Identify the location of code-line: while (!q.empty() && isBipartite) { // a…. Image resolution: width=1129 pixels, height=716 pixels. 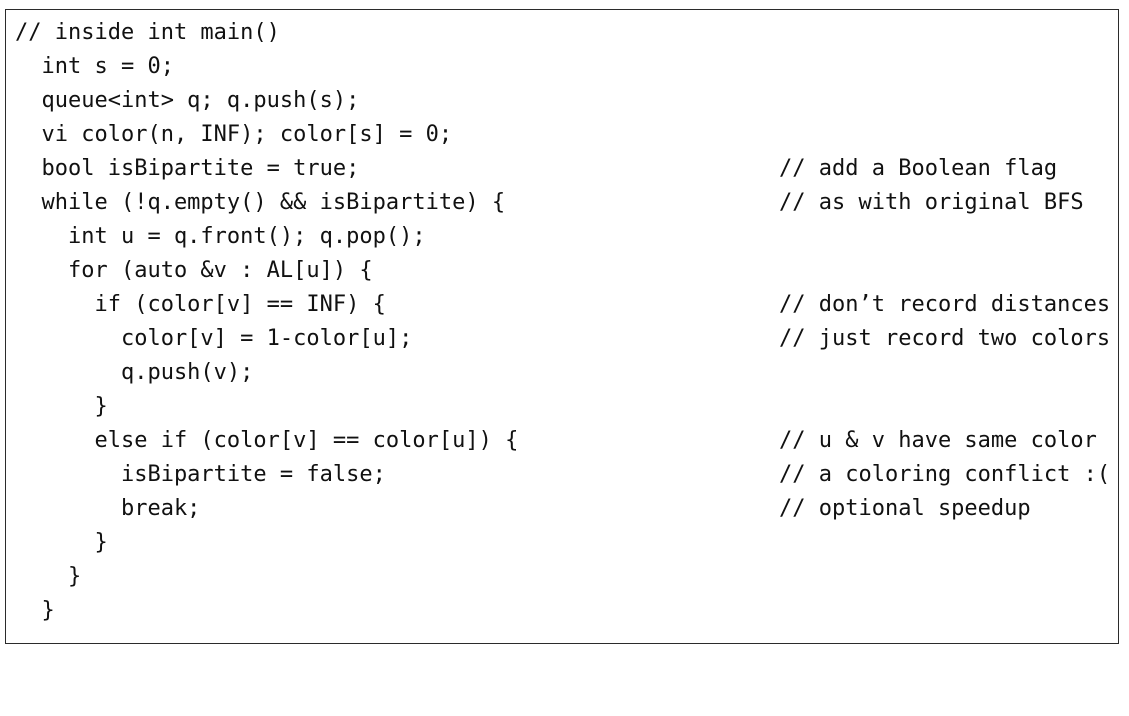
(562, 203).